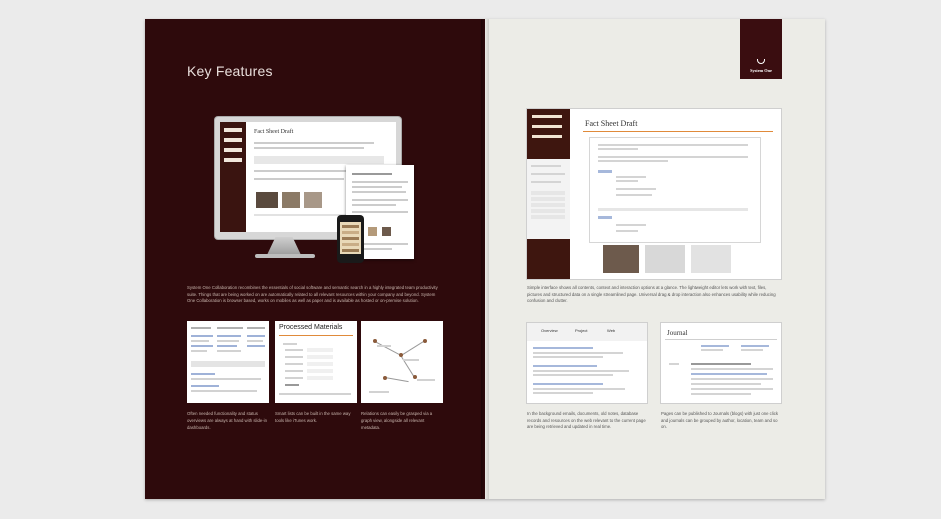  Describe the element at coordinates (311, 327) in the screenshot. I see `processed-materials-title: Processed Materials` at that location.